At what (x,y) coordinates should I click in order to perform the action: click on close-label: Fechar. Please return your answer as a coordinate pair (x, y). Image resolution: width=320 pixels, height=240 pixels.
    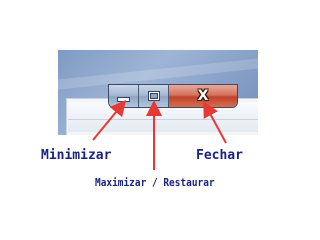
    Looking at the image, I should click on (219, 155).